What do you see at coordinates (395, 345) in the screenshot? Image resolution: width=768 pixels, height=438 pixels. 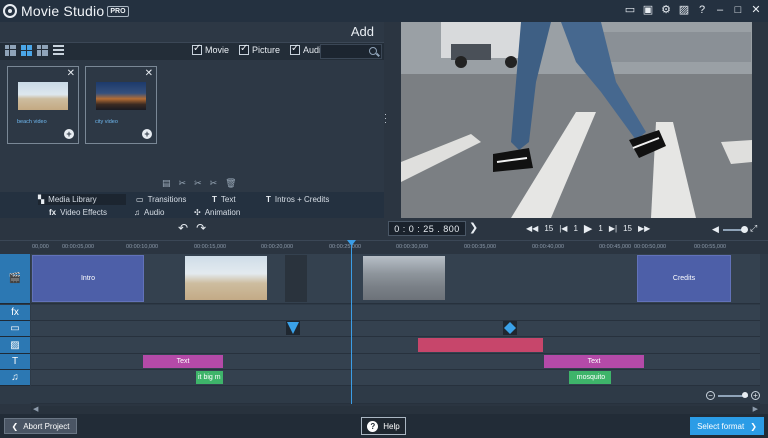 I see `image-track-lane` at bounding box center [395, 345].